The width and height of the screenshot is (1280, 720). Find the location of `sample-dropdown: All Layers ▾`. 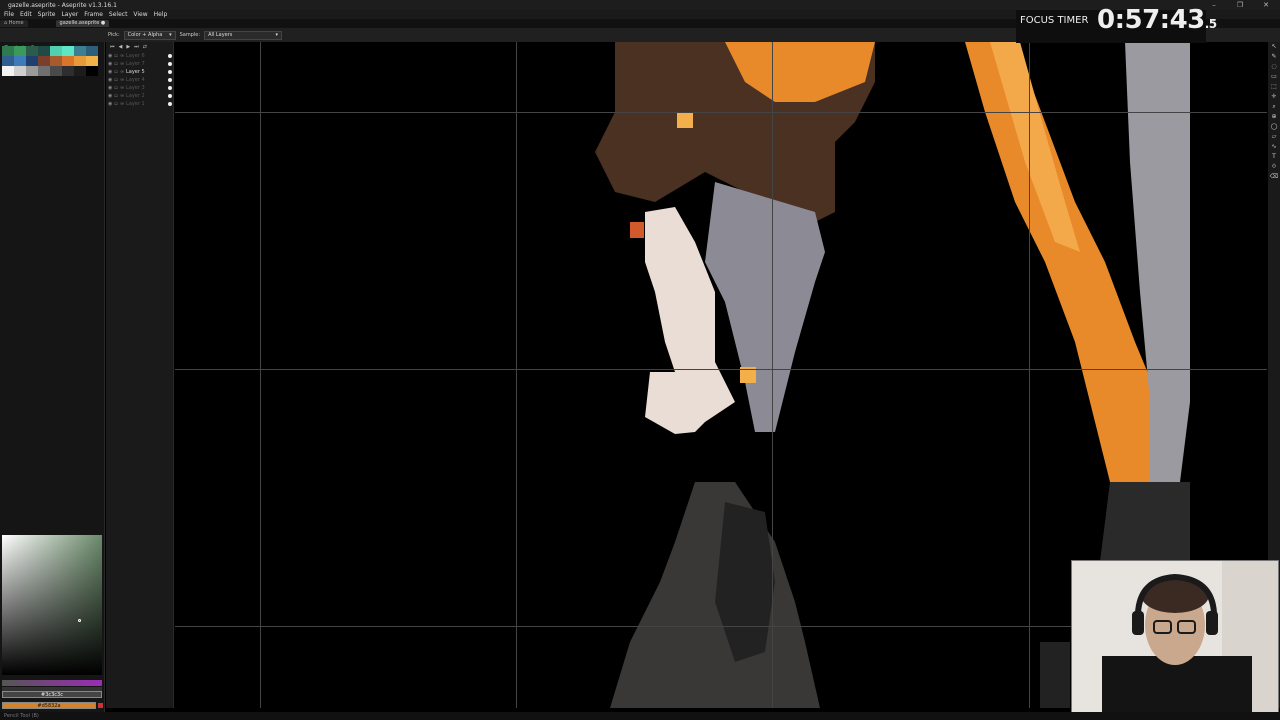

sample-dropdown: All Layers ▾ is located at coordinates (243, 35).